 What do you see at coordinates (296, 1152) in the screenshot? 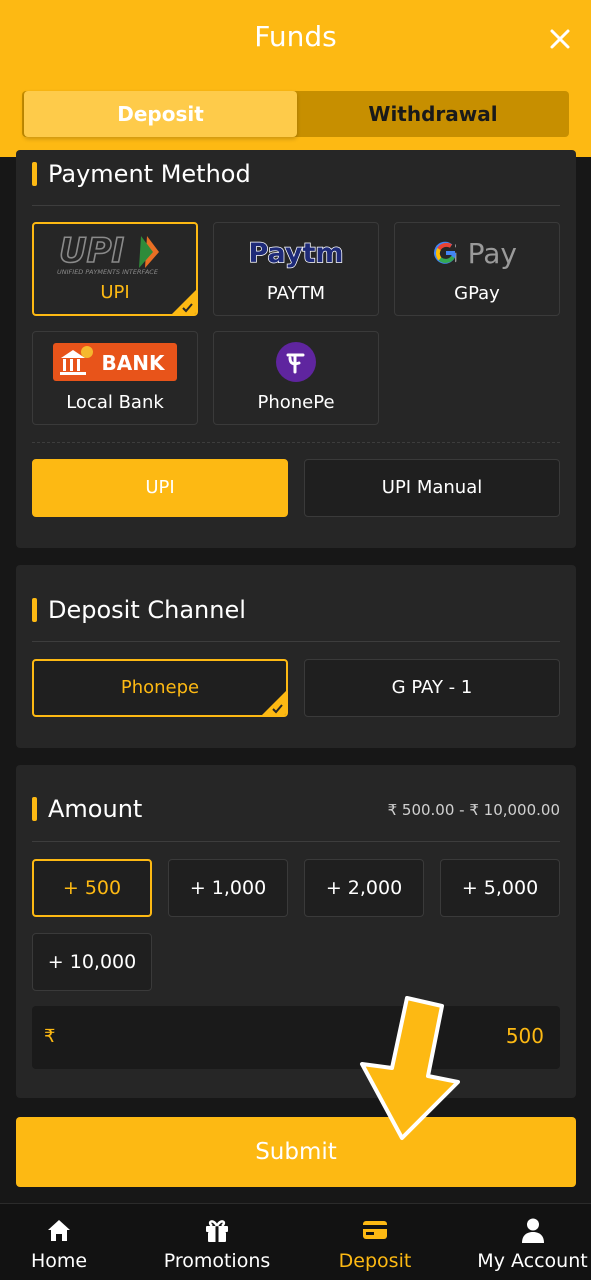
I see `submit-button: Submit` at bounding box center [296, 1152].